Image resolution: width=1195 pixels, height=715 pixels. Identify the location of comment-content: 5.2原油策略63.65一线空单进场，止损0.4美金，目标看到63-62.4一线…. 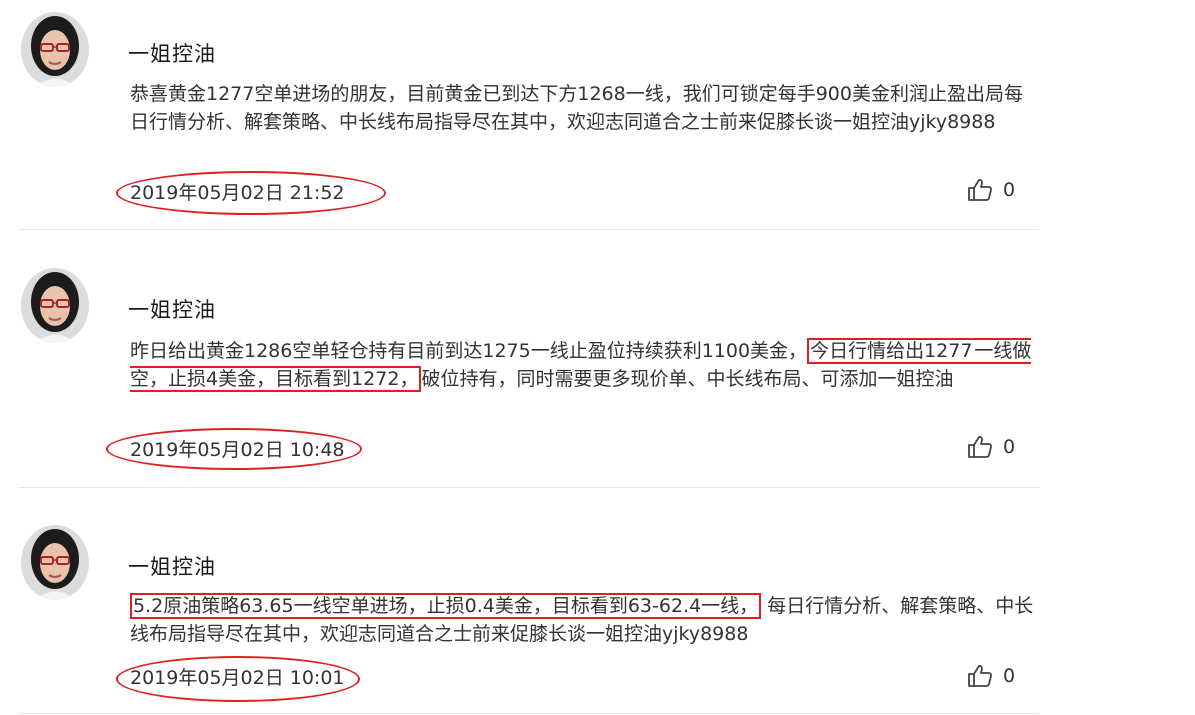
(585, 620).